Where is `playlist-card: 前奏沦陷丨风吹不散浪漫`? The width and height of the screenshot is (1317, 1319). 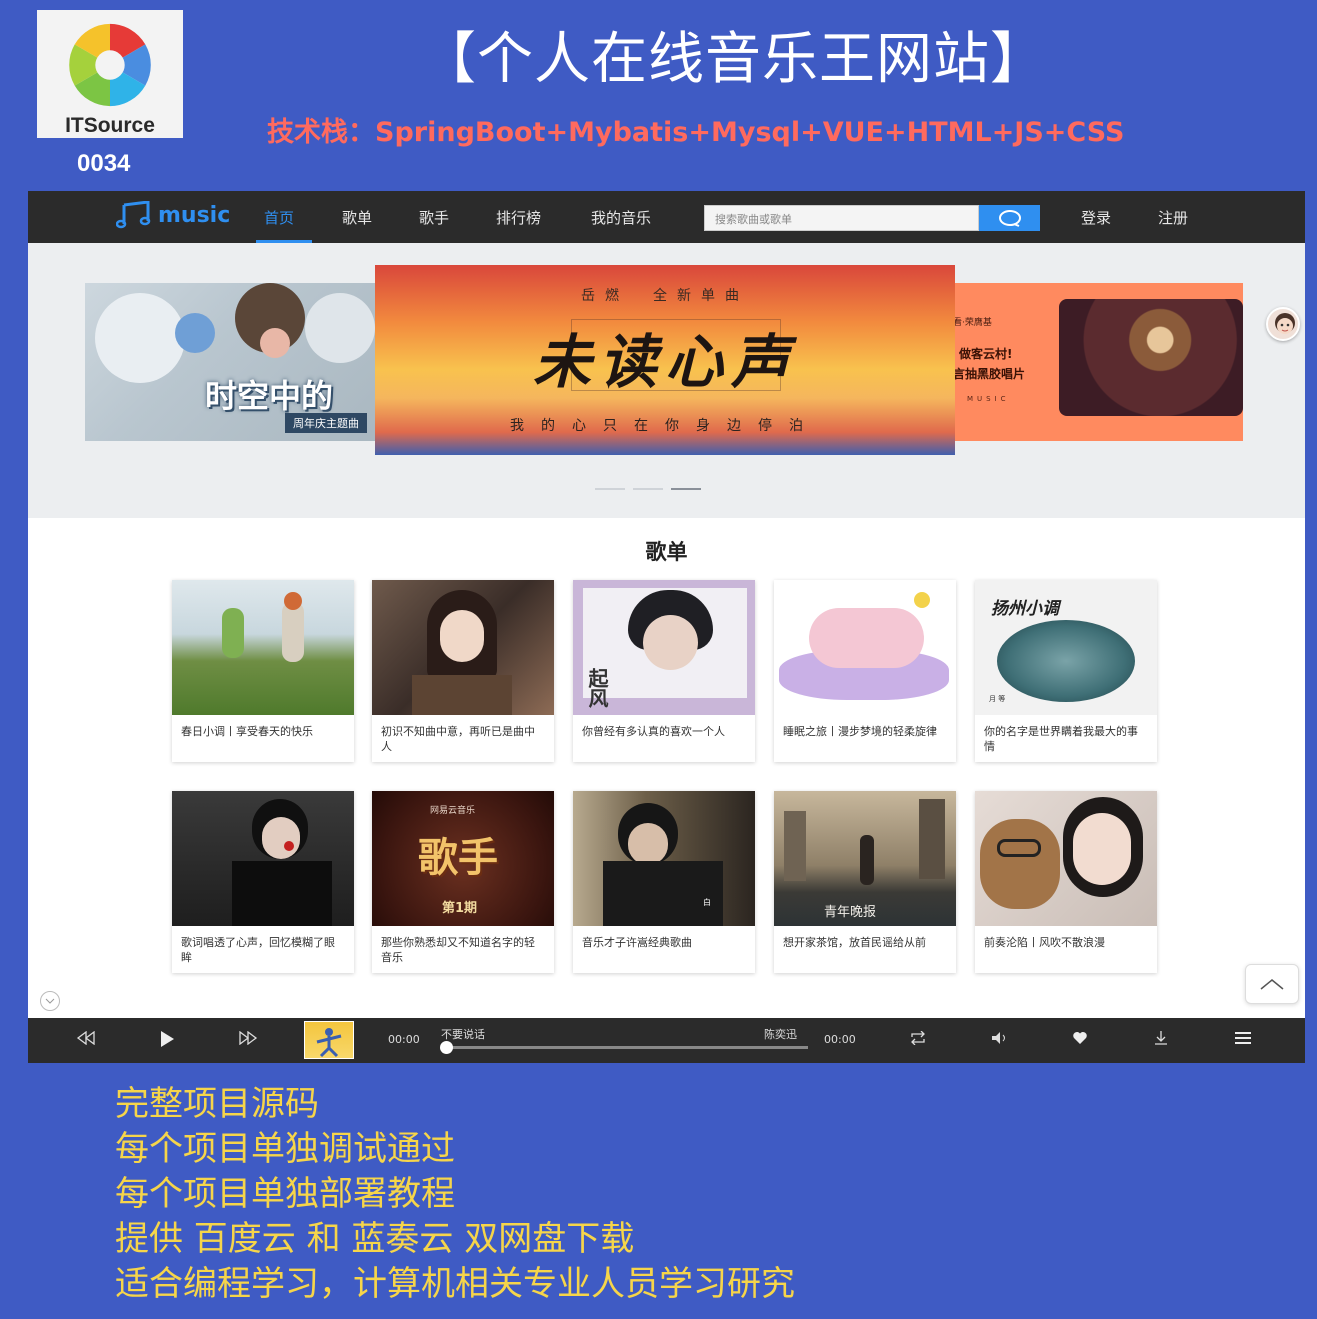 playlist-card: 前奏沦陷丨风吹不散浪漫 is located at coordinates (1066, 882).